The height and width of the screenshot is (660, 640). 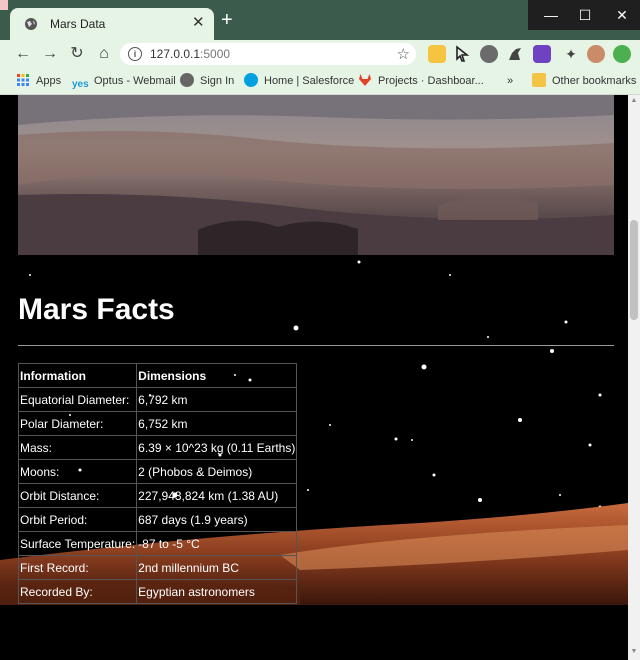 What do you see at coordinates (314, 632) in the screenshot?
I see `page-footer` at bounding box center [314, 632].